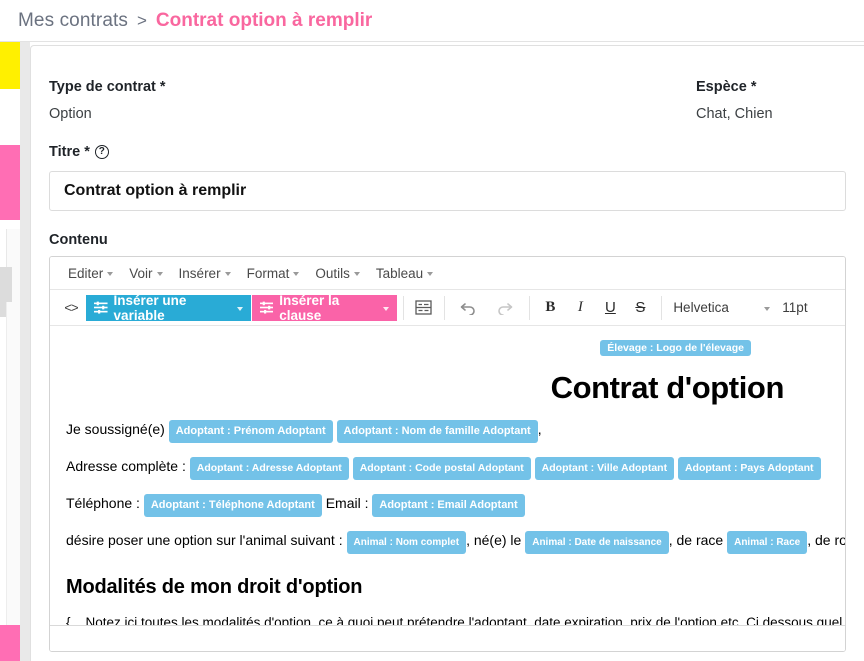 This screenshot has height=661, width=864. Describe the element at coordinates (268, 273) in the screenshot. I see `menu-format-label: Format` at that location.